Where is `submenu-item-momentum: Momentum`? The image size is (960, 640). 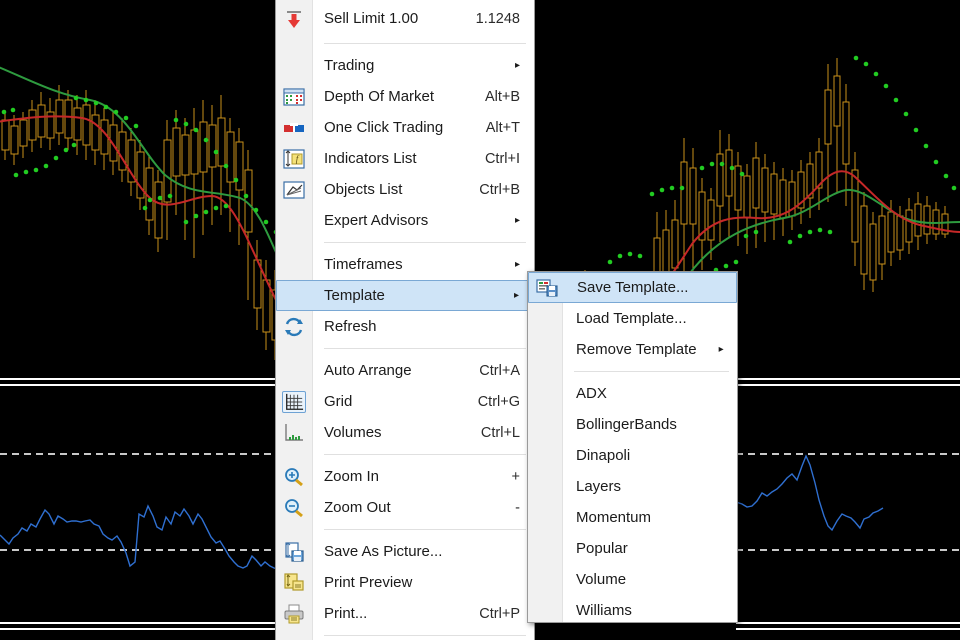
submenu-item-momentum: Momentum is located at coordinates (632, 517).